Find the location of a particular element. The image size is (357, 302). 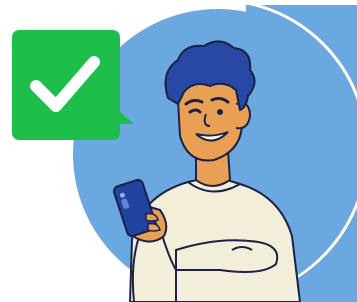

check-badge is located at coordinates (73, 85).